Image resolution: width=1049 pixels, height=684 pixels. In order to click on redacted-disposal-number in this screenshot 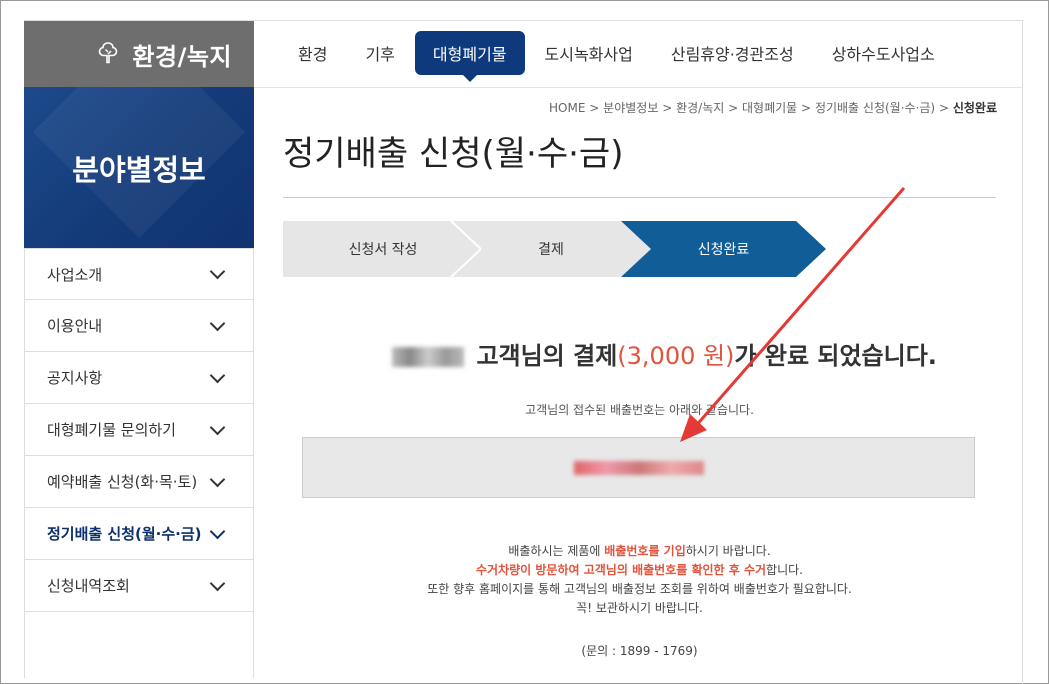, I will do `click(638, 467)`.